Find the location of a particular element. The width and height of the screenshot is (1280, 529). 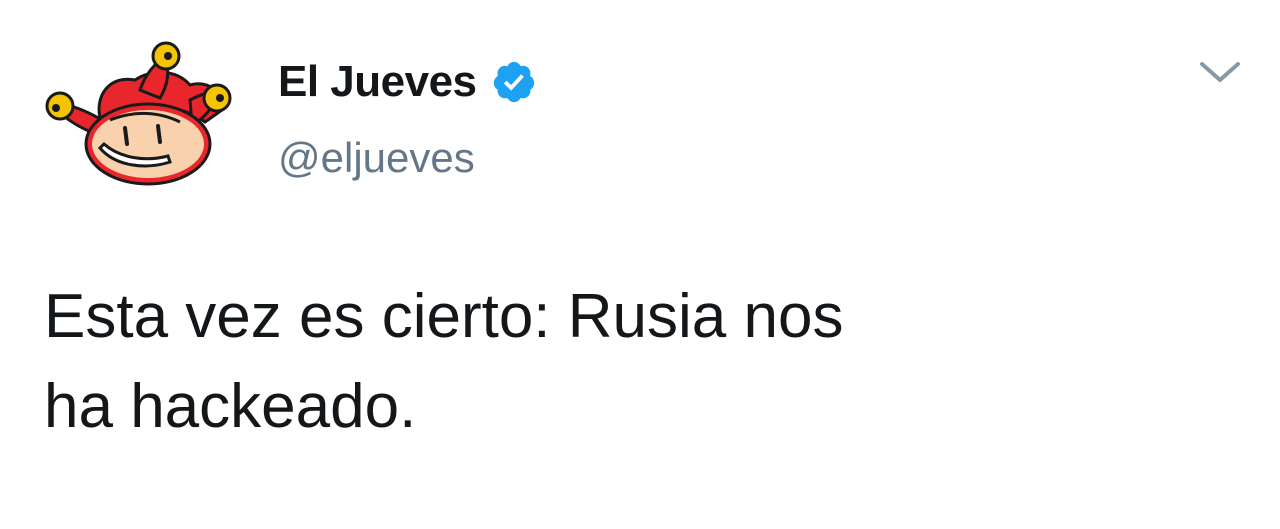

jester-logo-icon is located at coordinates (138, 113).